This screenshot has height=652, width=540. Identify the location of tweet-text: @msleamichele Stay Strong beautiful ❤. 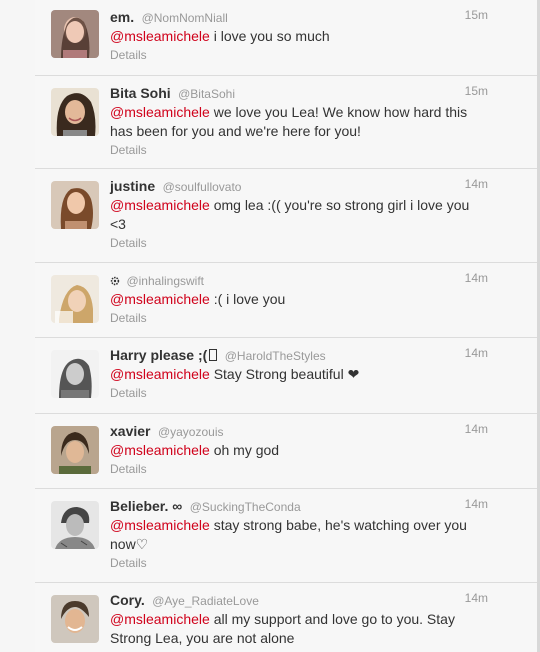
(235, 374).